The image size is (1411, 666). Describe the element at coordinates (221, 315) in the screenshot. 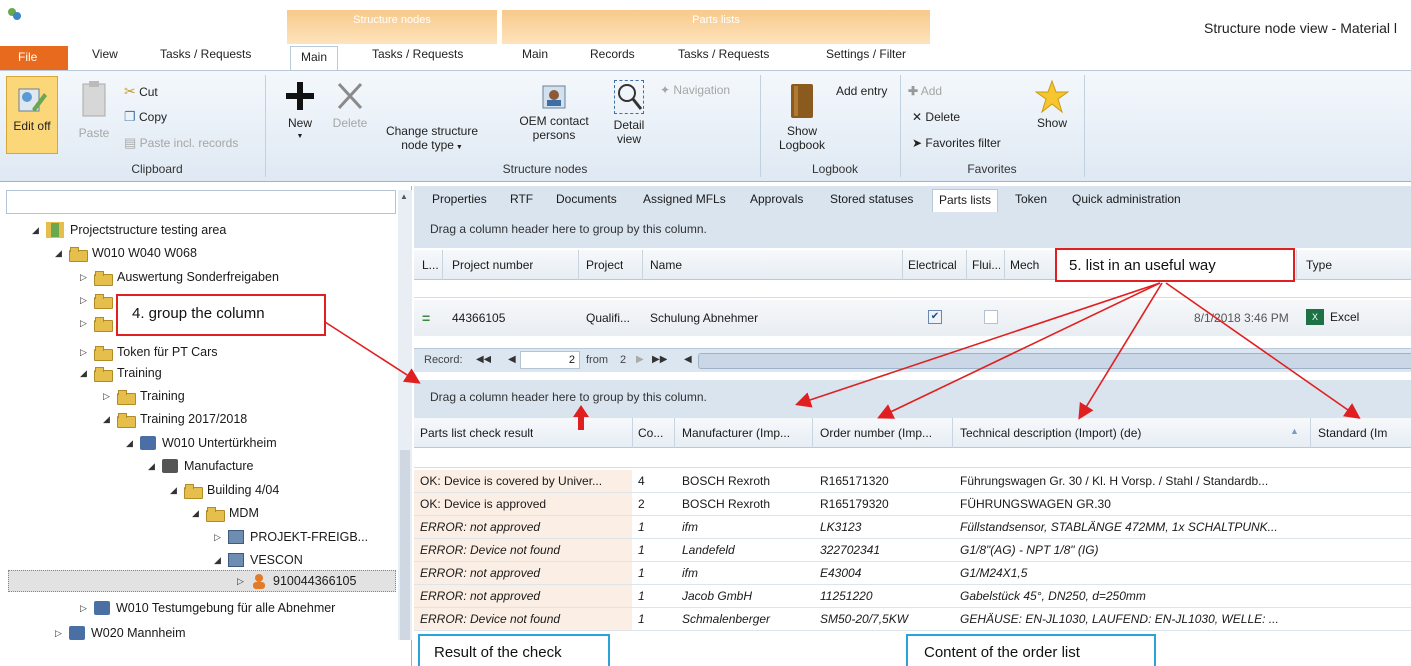

I see `callout-group-column: 4. group the column` at that location.